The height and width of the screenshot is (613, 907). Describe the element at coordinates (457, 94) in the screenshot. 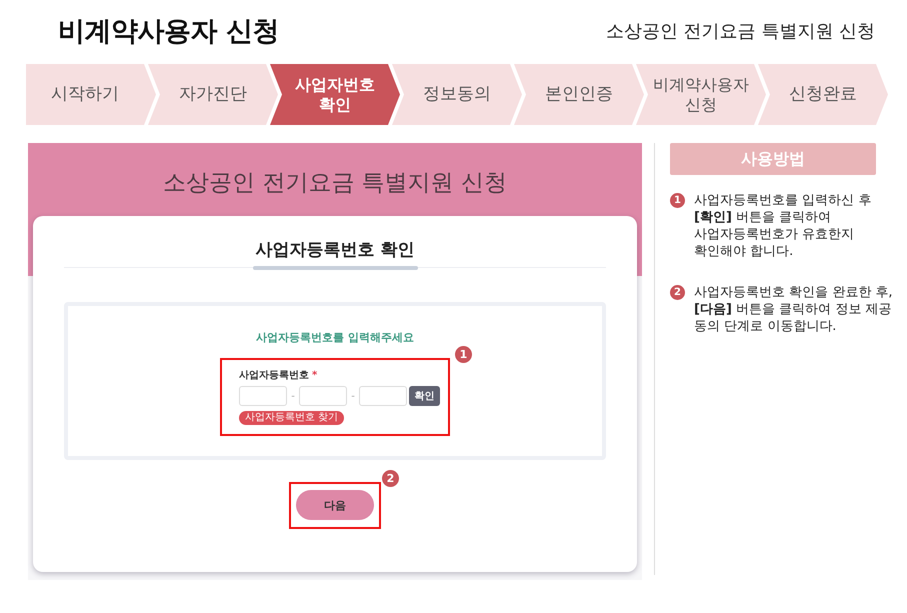

I see `progress-step: 정보동의` at that location.